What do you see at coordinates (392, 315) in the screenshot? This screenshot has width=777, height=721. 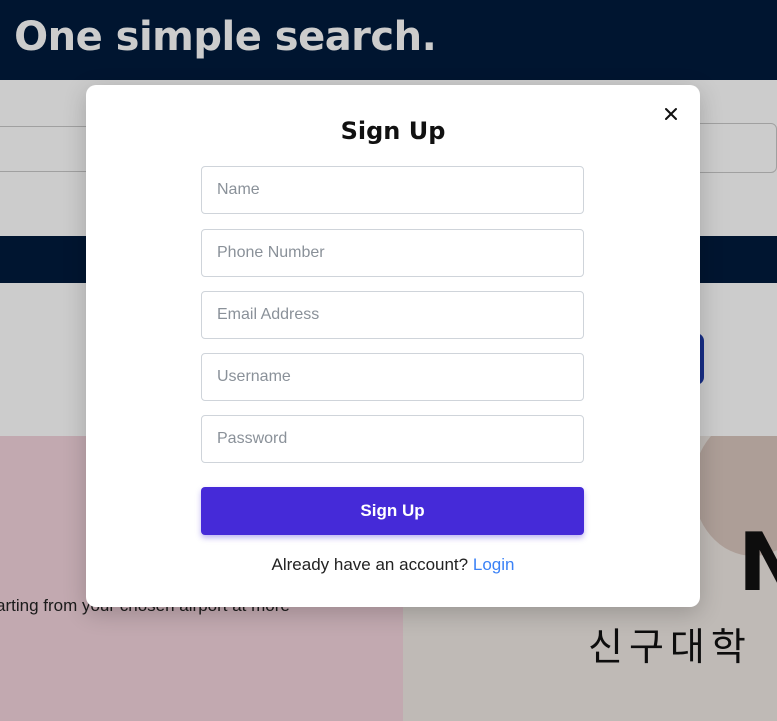 I see `email-address-input` at bounding box center [392, 315].